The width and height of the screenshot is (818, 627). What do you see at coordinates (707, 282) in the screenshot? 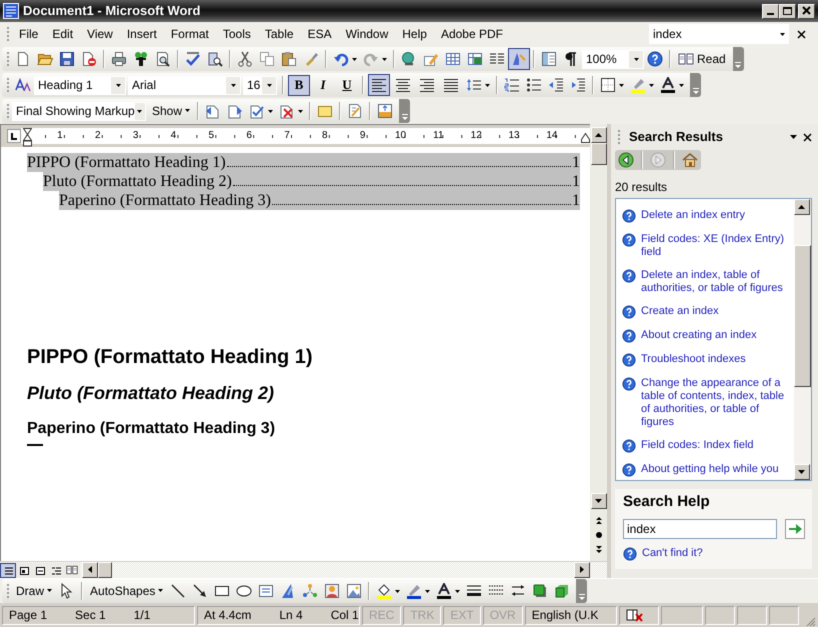
I see `help-topic-link: Delete an index, table of authorities, or table of figures` at bounding box center [707, 282].